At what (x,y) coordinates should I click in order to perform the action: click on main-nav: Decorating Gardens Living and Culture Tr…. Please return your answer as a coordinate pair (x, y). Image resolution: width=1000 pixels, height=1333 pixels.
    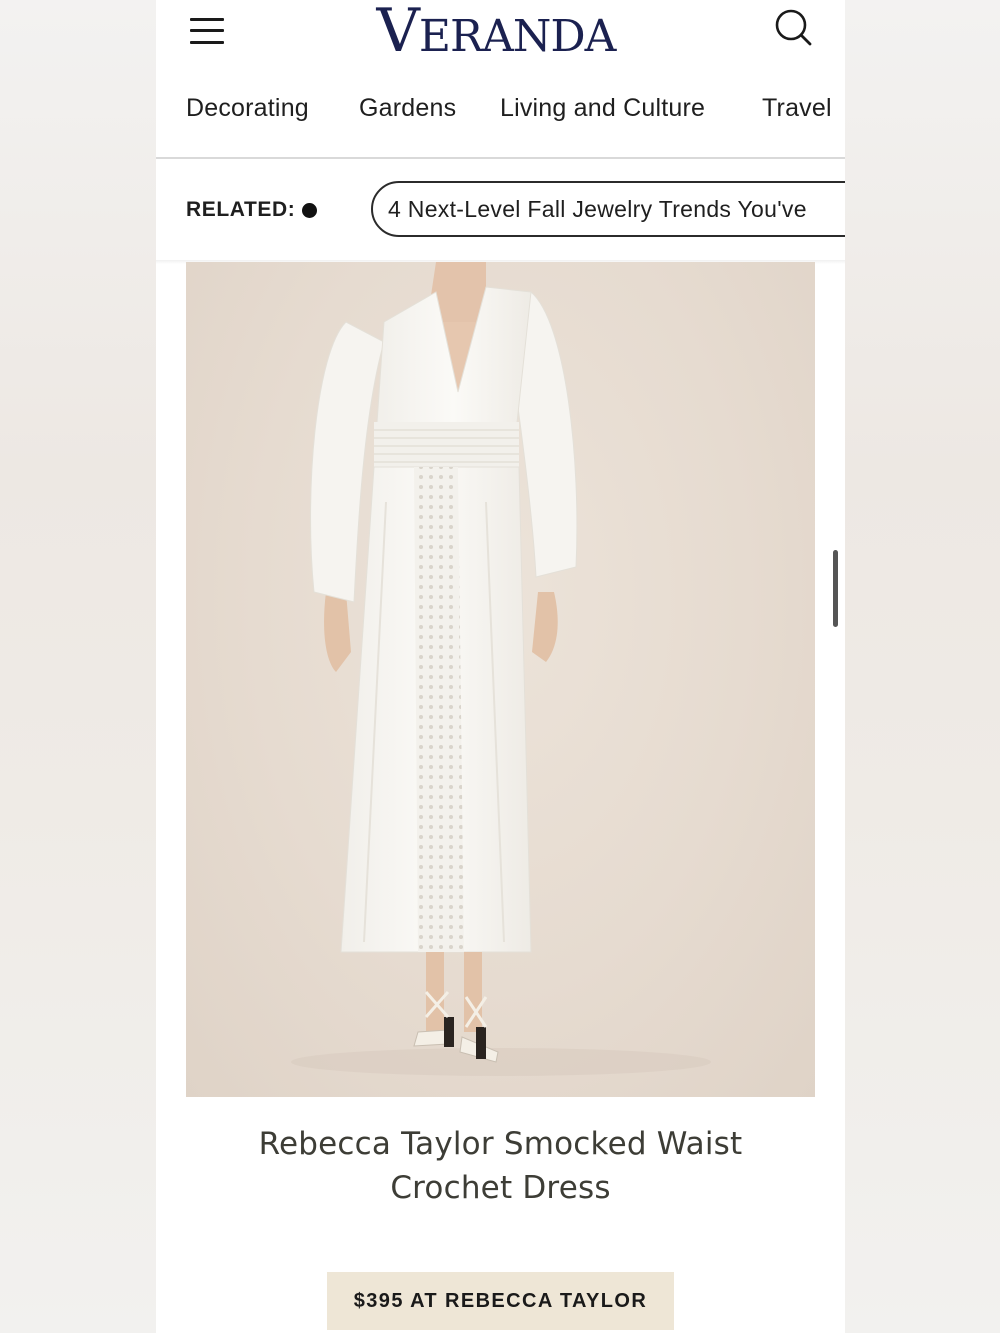
    Looking at the image, I should click on (500, 111).